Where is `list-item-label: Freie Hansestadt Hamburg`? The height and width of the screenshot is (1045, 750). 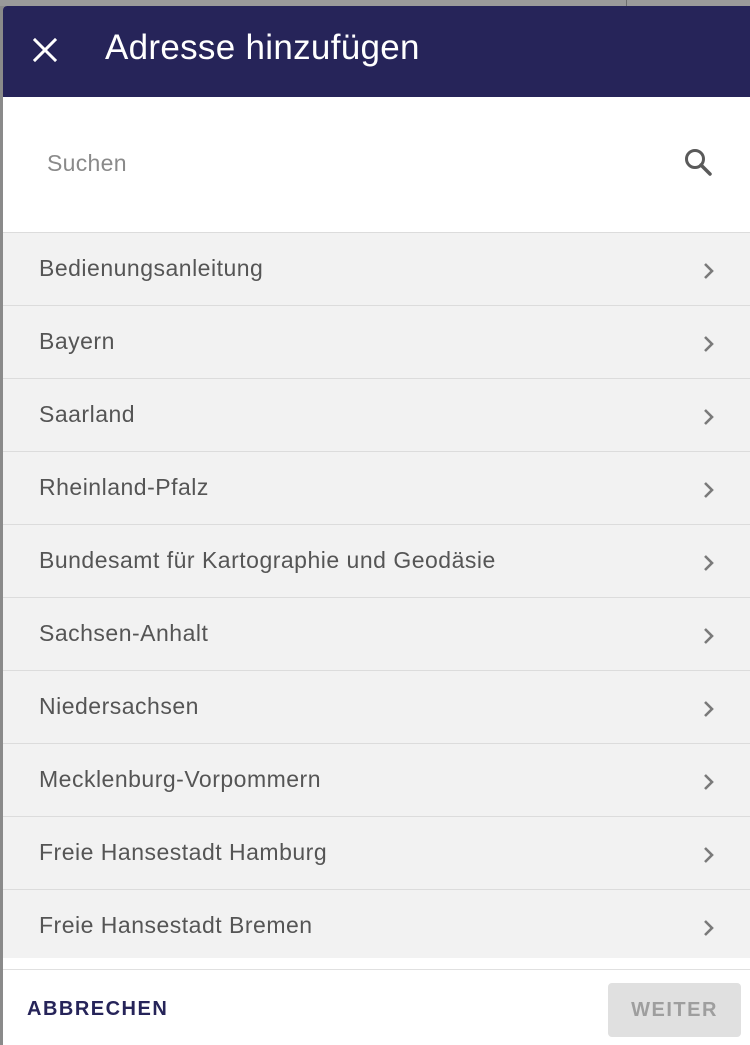 list-item-label: Freie Hansestadt Hamburg is located at coordinates (183, 852).